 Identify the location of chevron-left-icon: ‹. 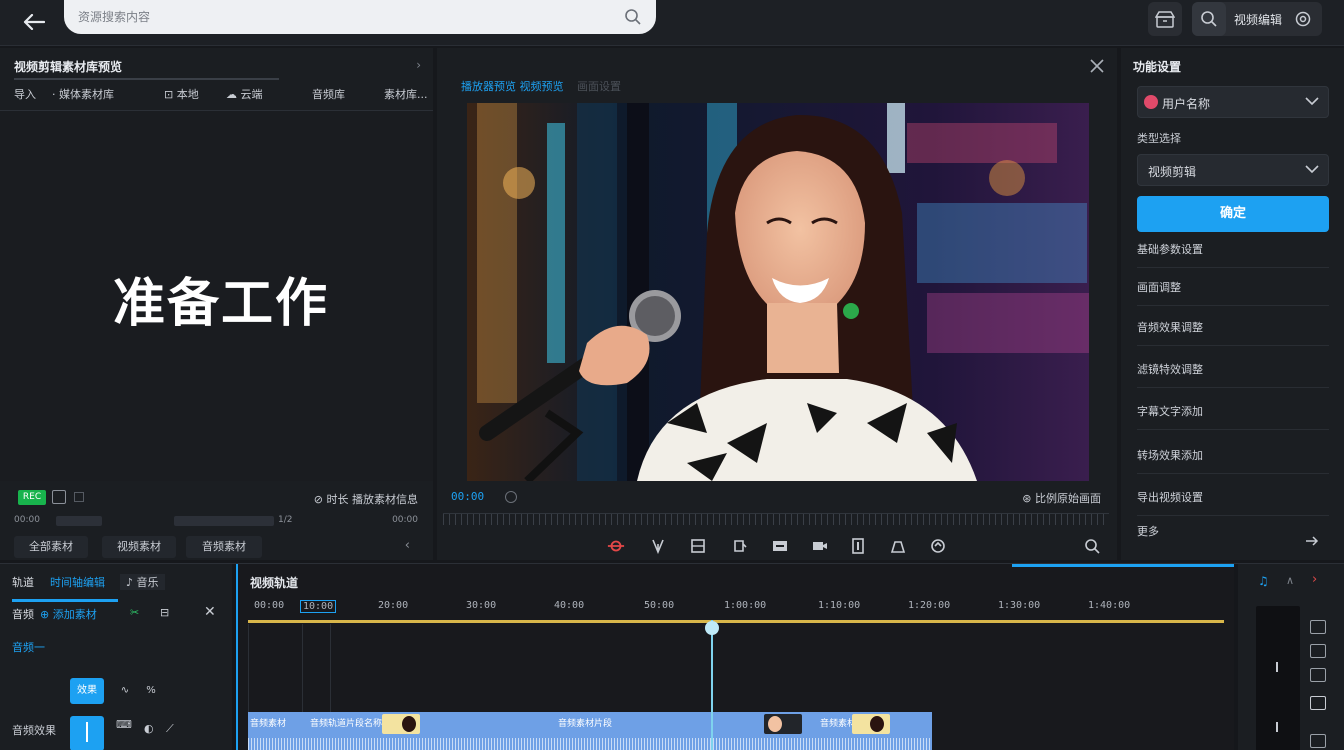
(407, 545).